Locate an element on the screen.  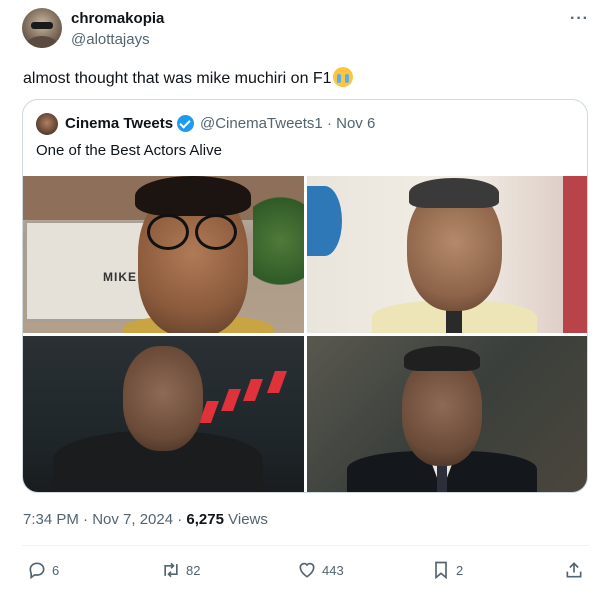
quoted-author-avatar is located at coordinates (47, 124).